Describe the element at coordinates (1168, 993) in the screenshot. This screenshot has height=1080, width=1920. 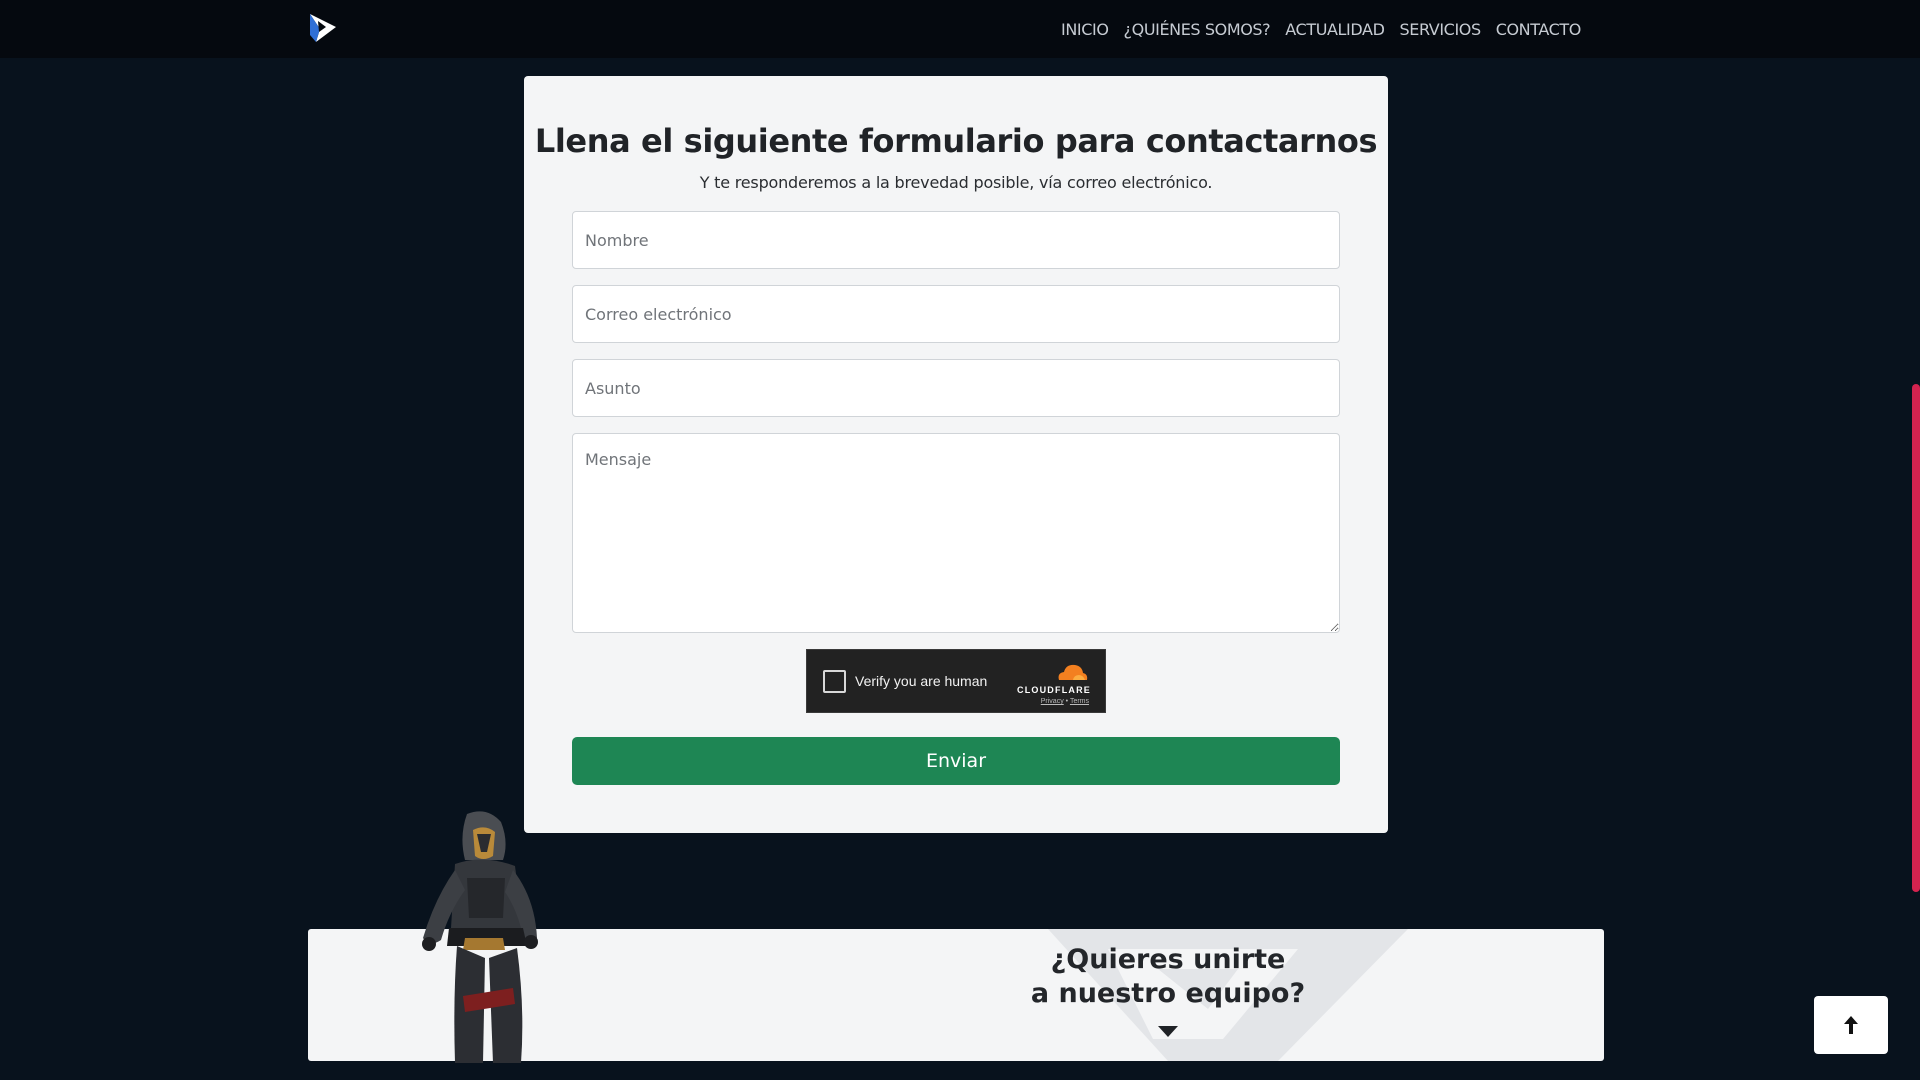
I see `join-title-line2: a nuestro equipo?` at that location.